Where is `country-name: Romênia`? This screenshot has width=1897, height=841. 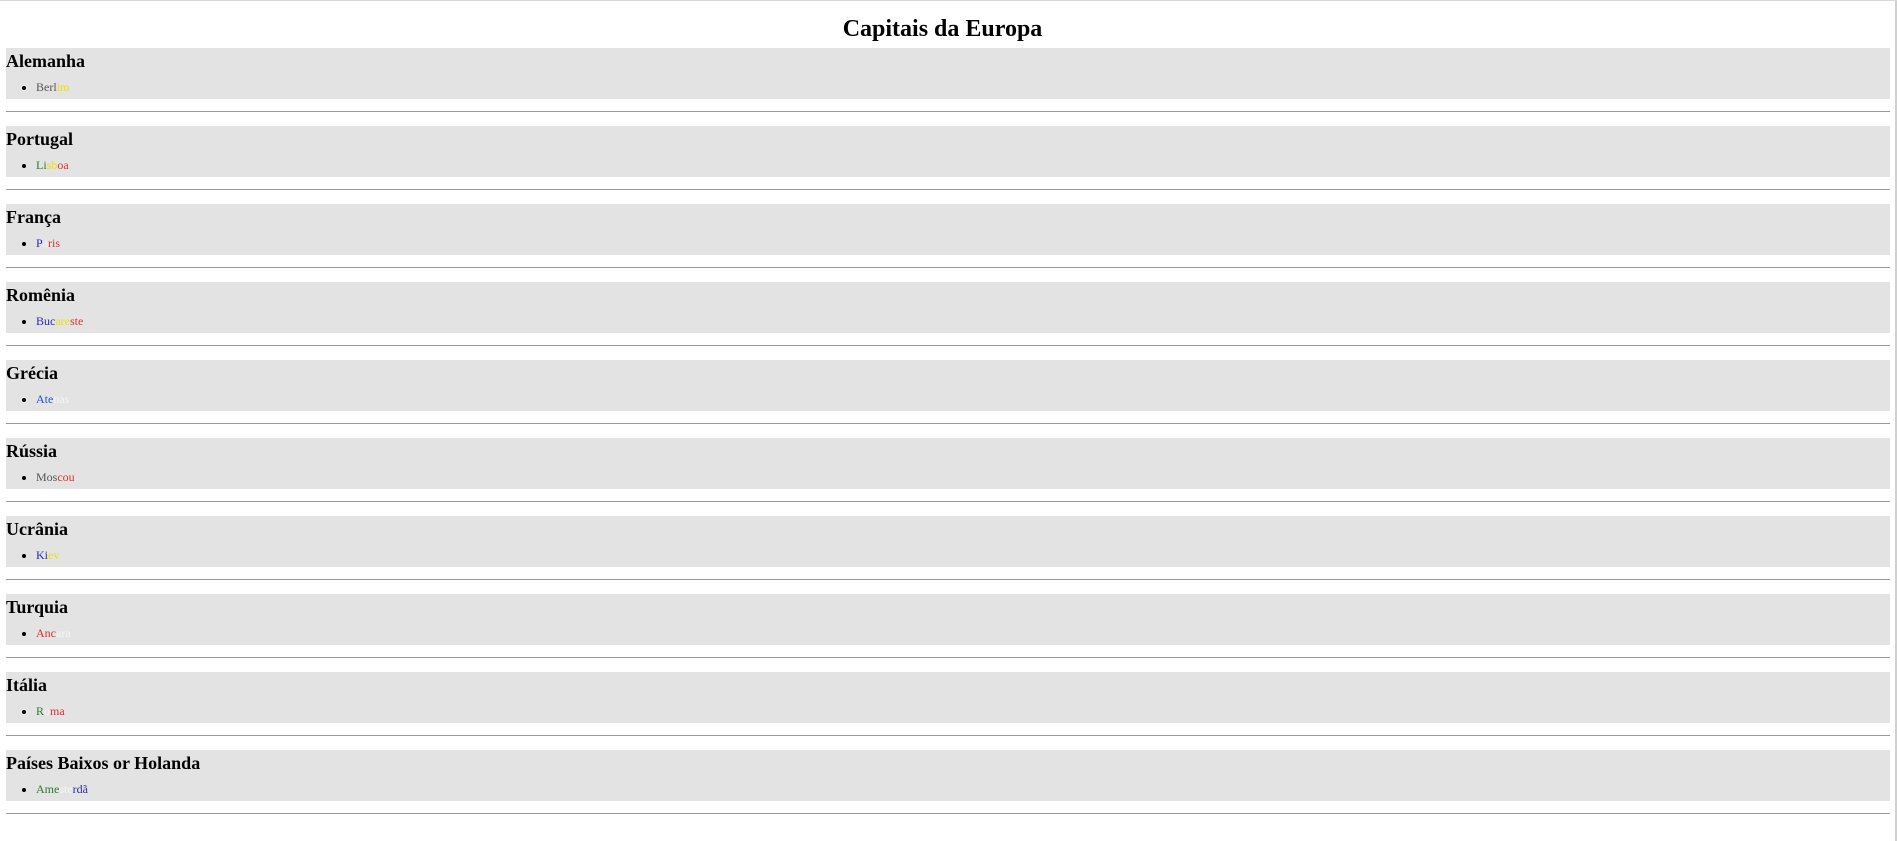 country-name: Romênia is located at coordinates (40, 295).